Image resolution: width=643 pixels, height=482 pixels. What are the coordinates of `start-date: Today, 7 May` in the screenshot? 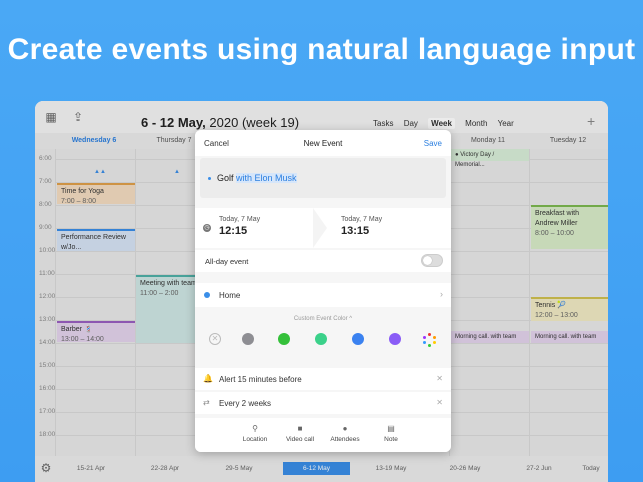 It's located at (240, 219).